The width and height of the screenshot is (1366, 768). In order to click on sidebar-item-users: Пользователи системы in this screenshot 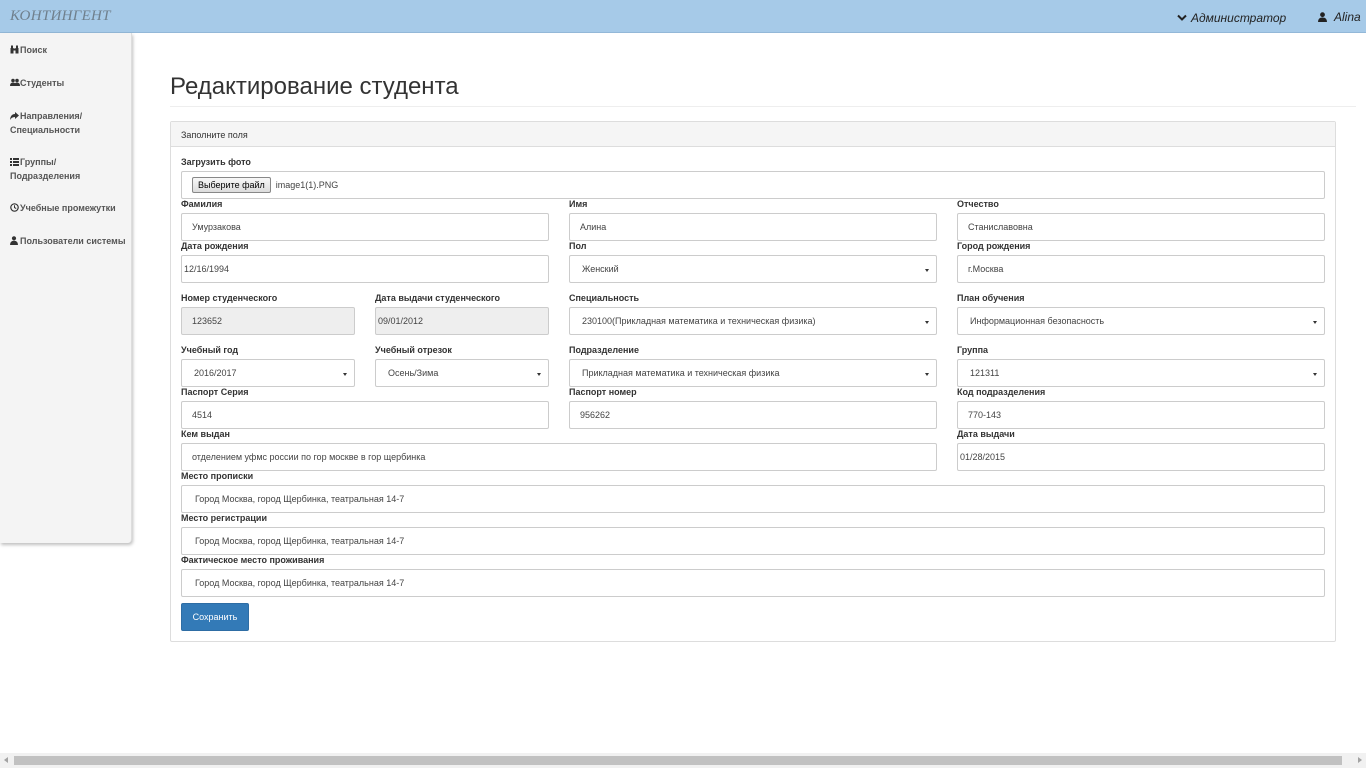, I will do `click(69, 242)`.